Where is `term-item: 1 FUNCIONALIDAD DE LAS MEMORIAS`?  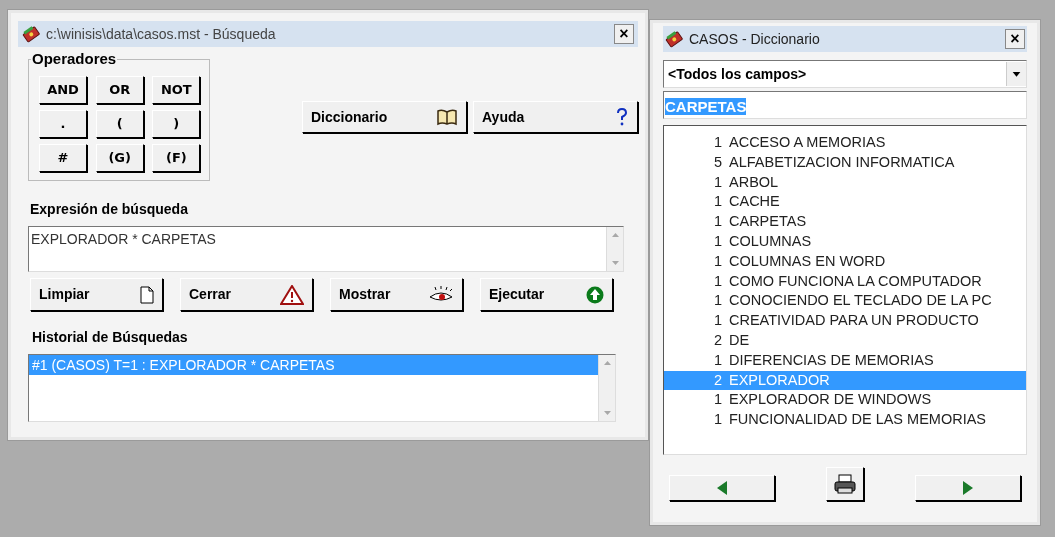 term-item: 1 FUNCIONALIDAD DE LAS MEMORIAS is located at coordinates (845, 420).